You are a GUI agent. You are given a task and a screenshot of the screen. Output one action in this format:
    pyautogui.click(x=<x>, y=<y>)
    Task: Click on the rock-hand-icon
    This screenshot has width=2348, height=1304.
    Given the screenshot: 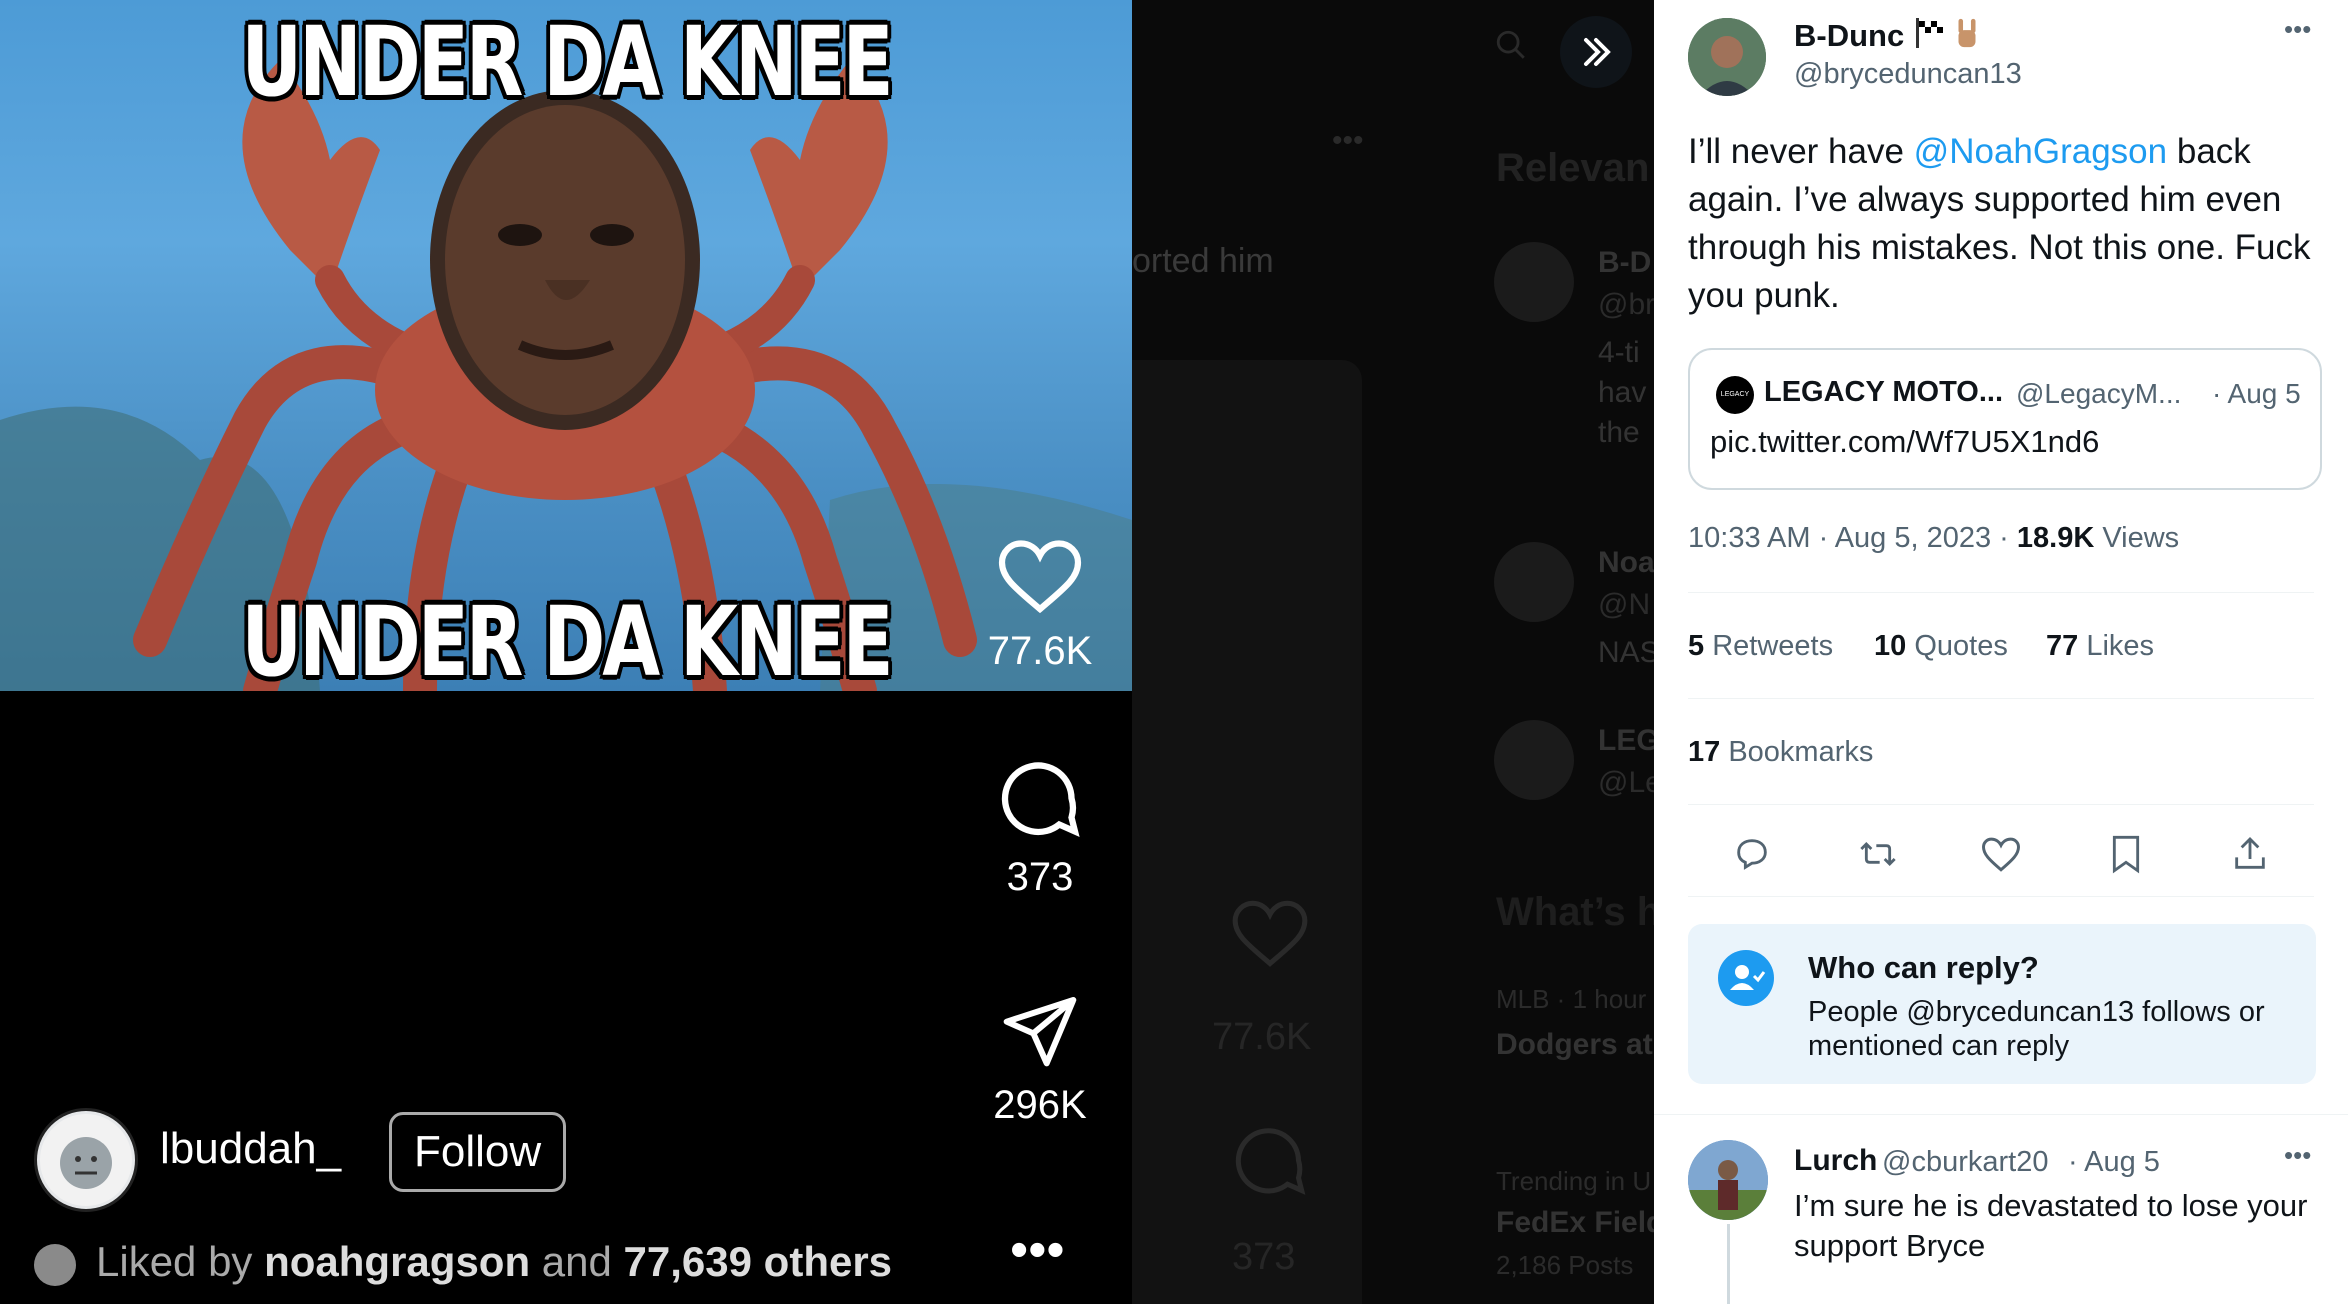 What is the action you would take?
    pyautogui.click(x=1967, y=33)
    